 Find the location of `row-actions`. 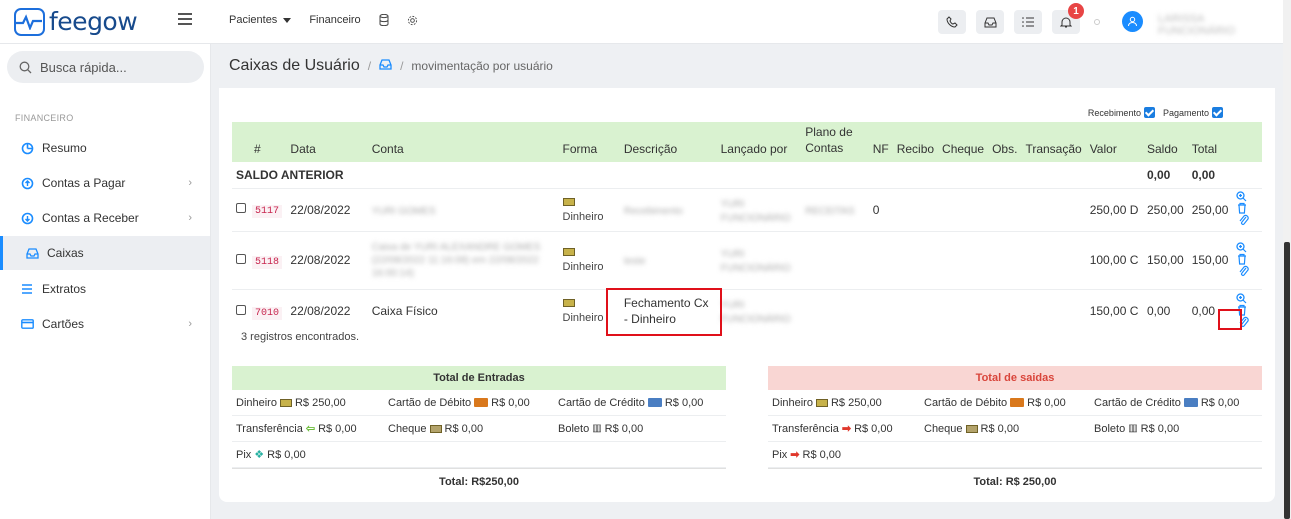

row-actions is located at coordinates (1241, 253).